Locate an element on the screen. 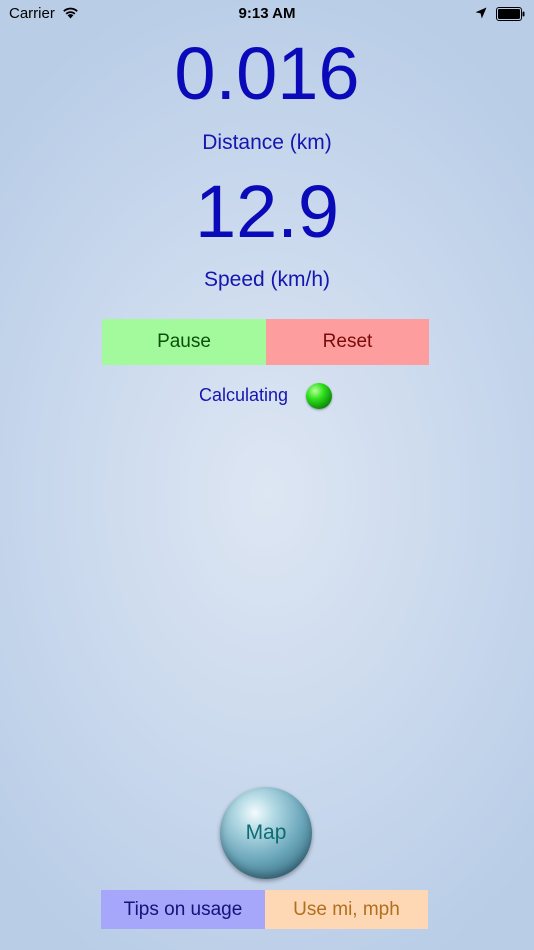 The image size is (534, 950). reset-button: Reset is located at coordinates (347, 342).